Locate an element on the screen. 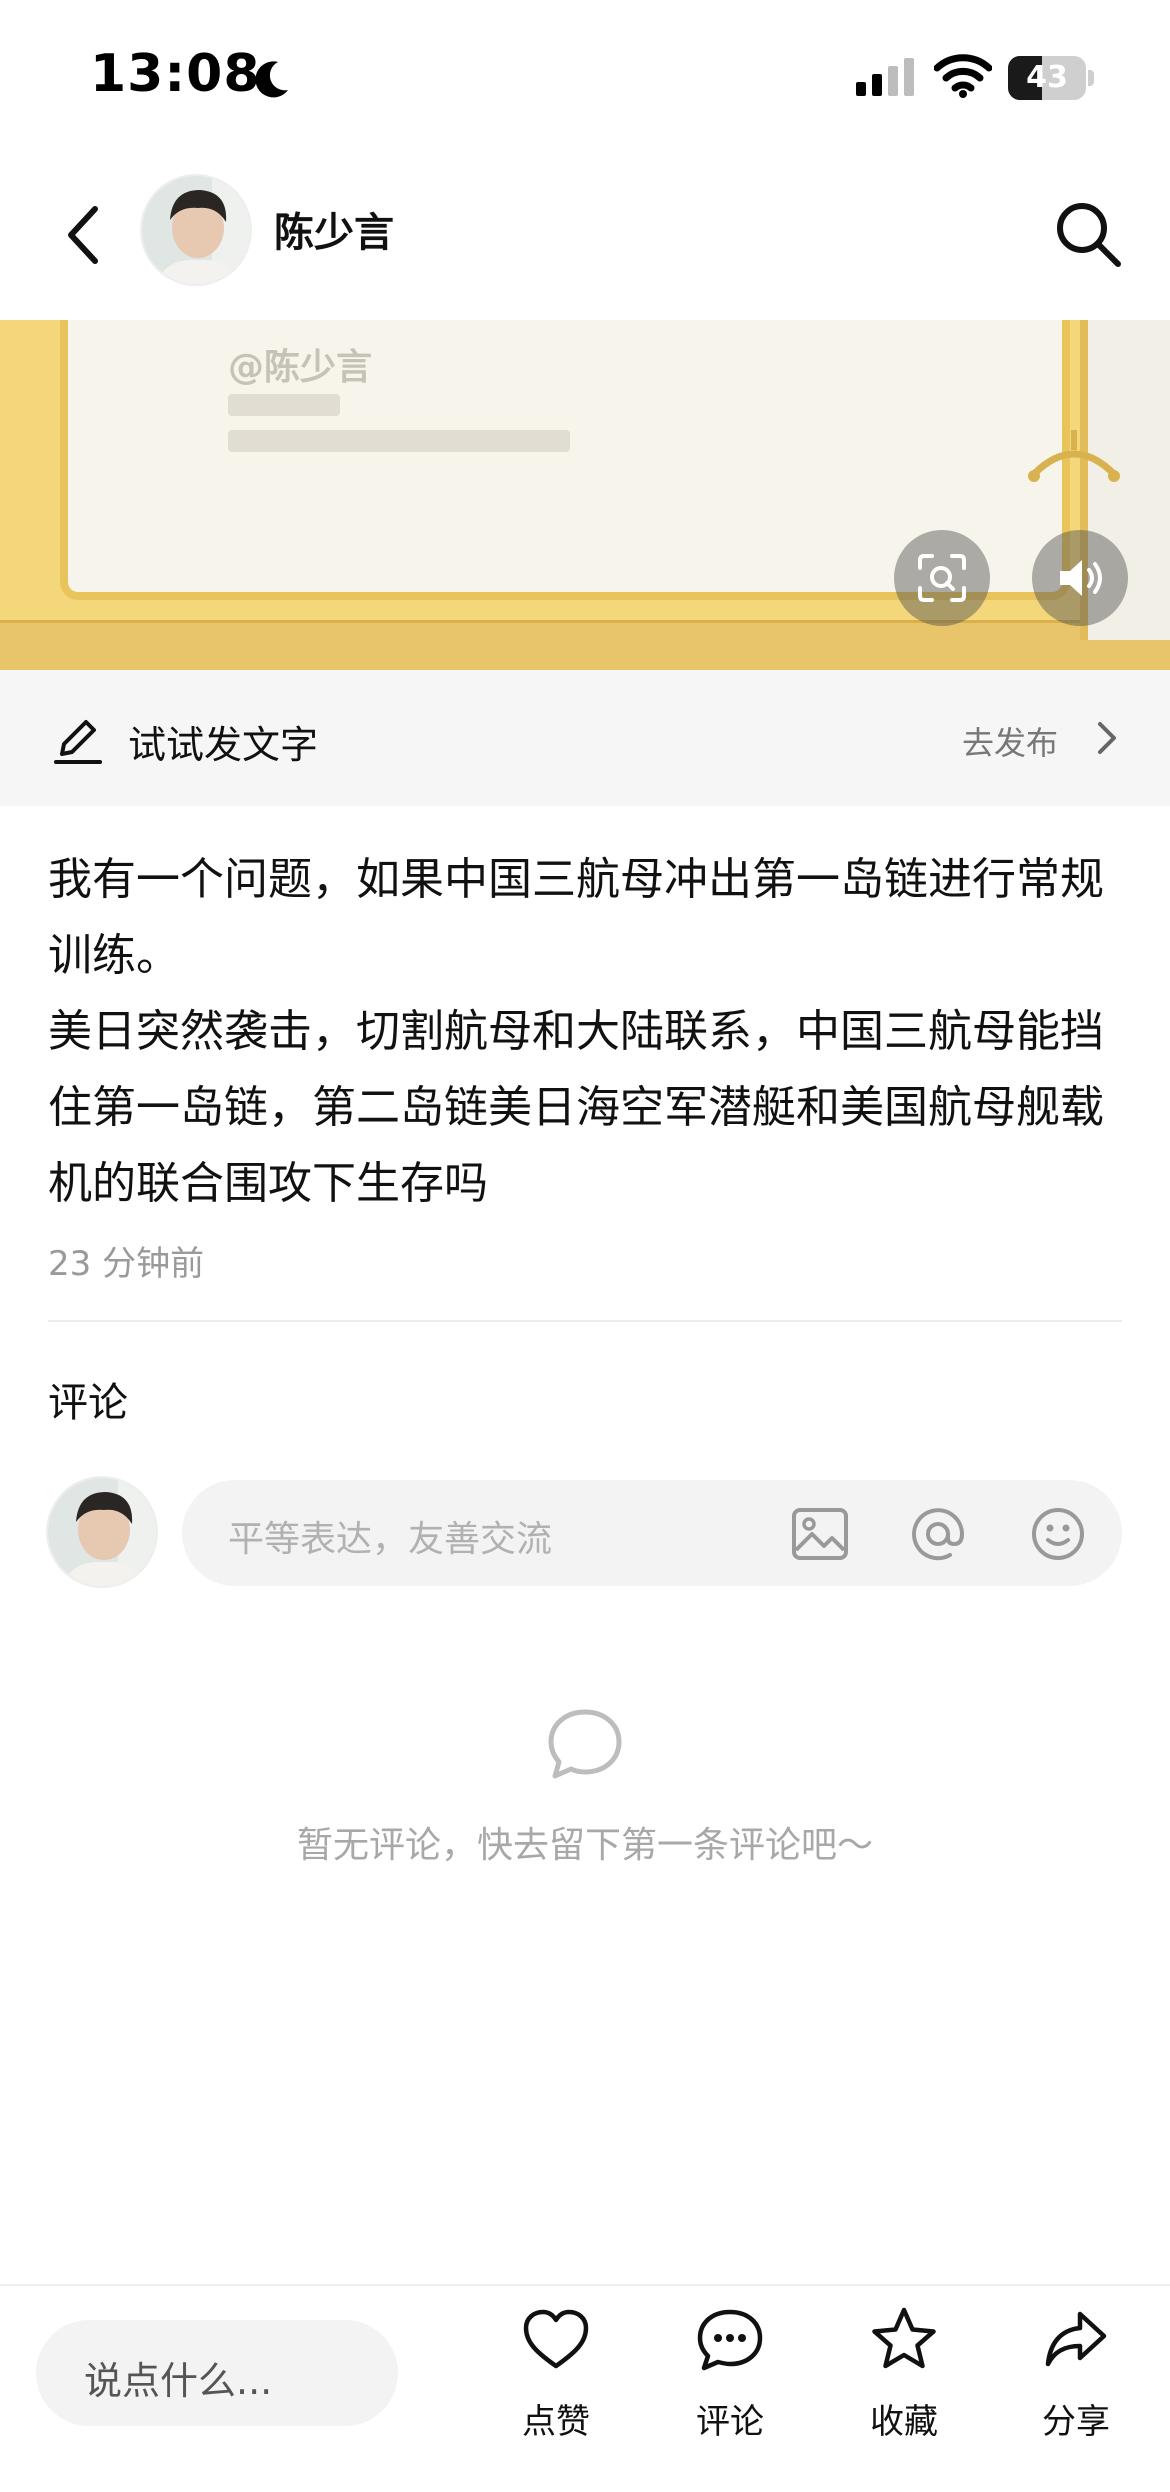  at-icon is located at coordinates (938, 1534).